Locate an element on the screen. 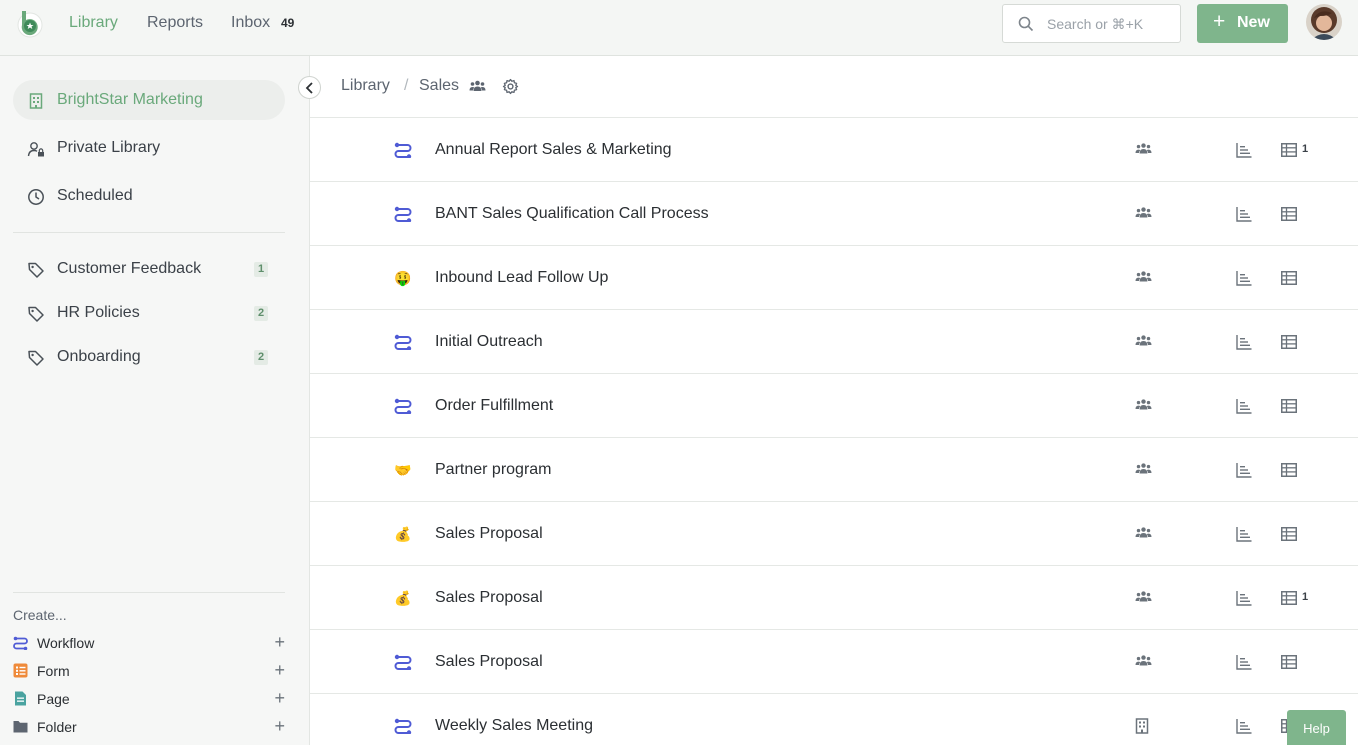 The height and width of the screenshot is (745, 1358). sidebar-item-brightstar-marketing: BrightStar Marketing is located at coordinates (149, 100).